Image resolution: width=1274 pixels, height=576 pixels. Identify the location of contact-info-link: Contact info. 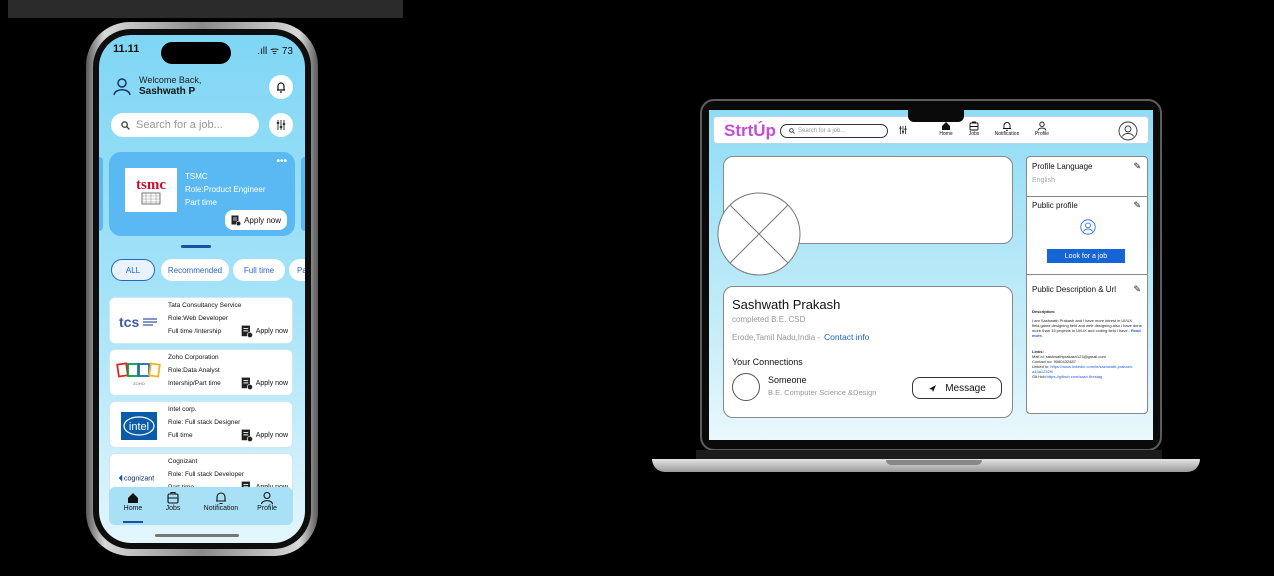
(846, 337).